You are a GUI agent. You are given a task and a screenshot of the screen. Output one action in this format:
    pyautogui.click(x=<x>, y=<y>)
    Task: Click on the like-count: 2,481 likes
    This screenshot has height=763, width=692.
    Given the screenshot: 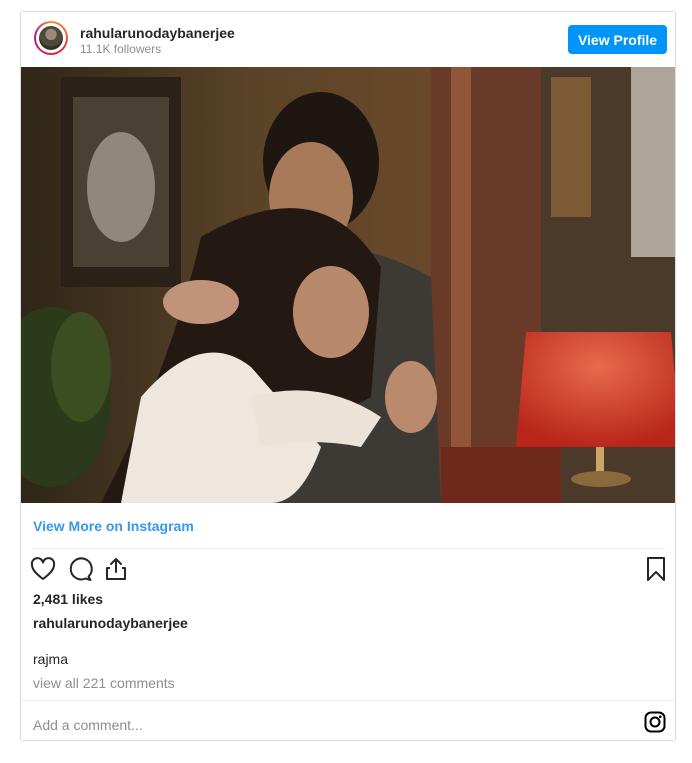 What is the action you would take?
    pyautogui.click(x=68, y=599)
    